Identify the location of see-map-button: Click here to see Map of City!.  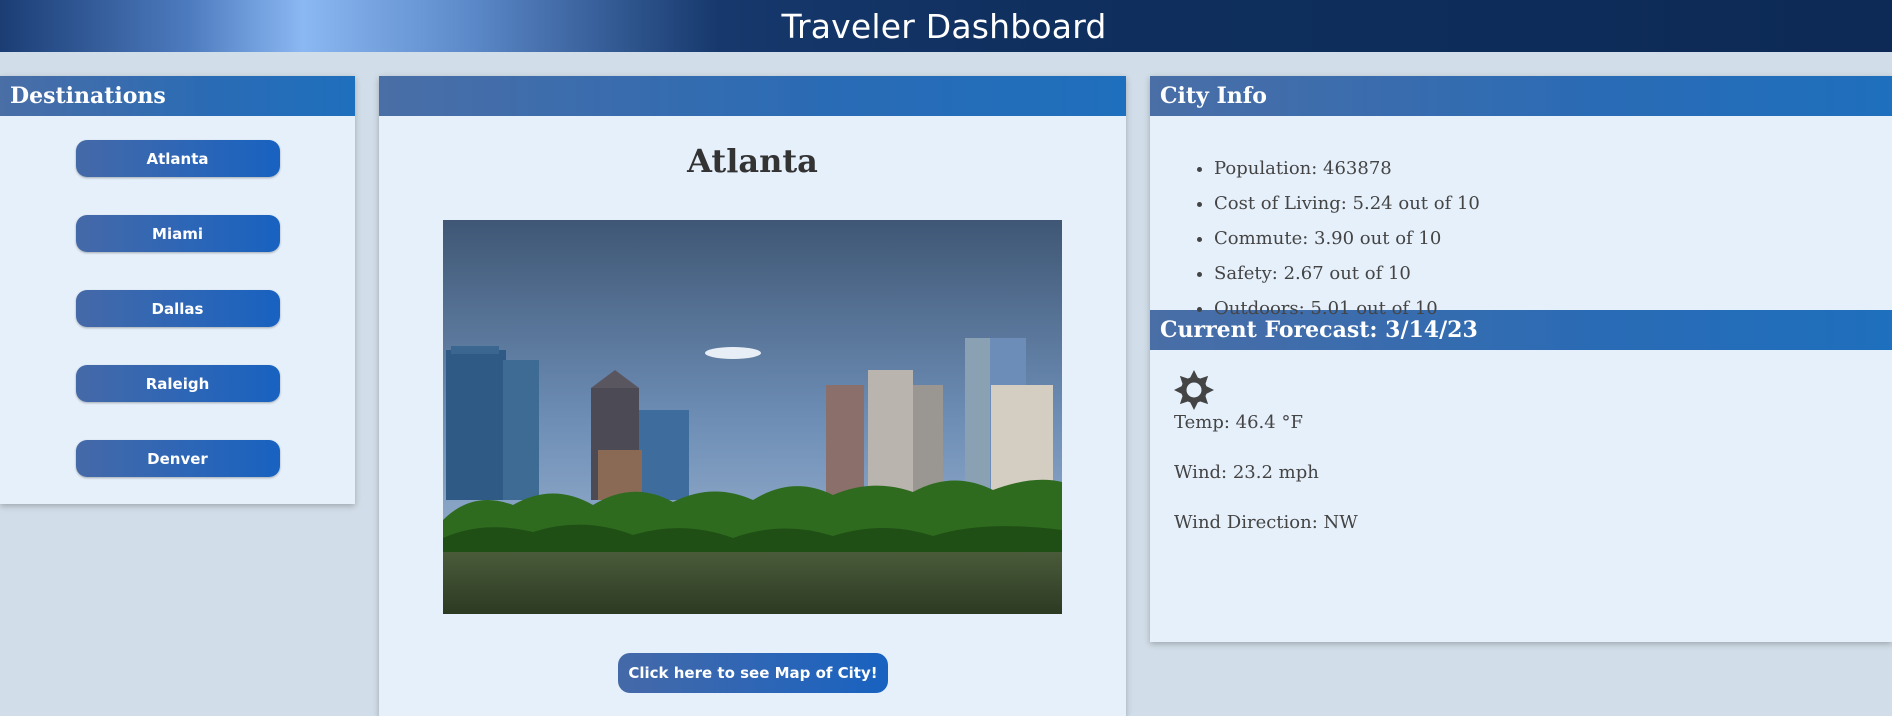
(753, 673).